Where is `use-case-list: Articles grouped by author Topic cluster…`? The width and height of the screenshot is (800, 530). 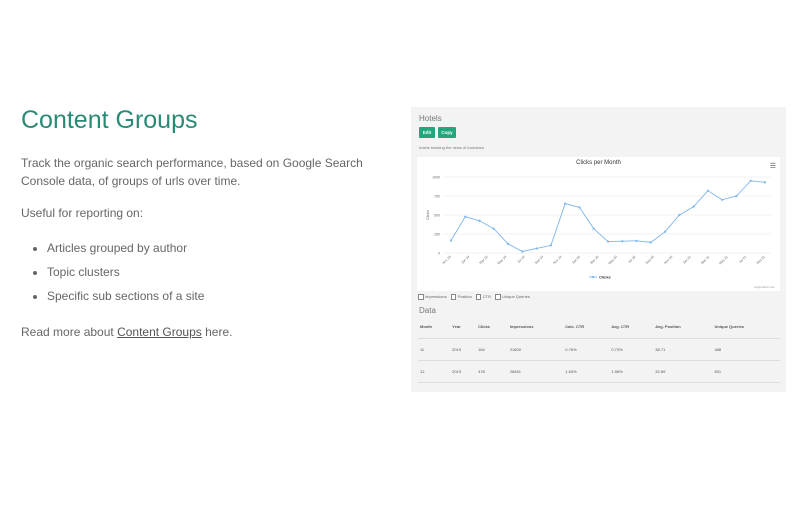
use-case-list: Articles grouped by author Topic cluster… is located at coordinates (196, 272).